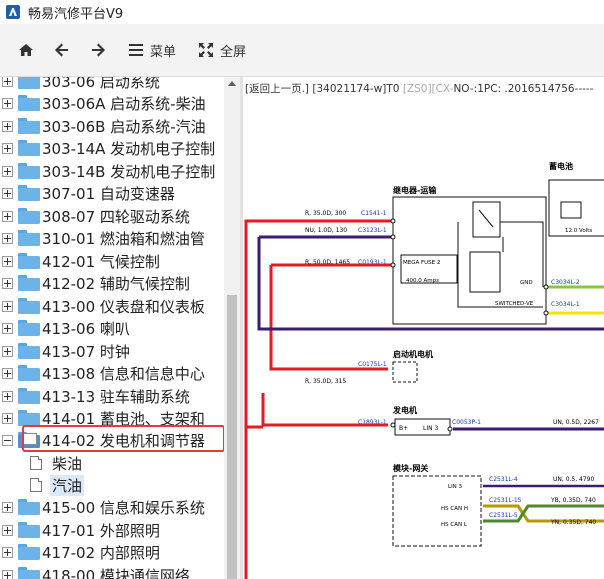  Describe the element at coordinates (422, 281) in the screenshot. I see `svg-text: 400.0 Amps` at that location.